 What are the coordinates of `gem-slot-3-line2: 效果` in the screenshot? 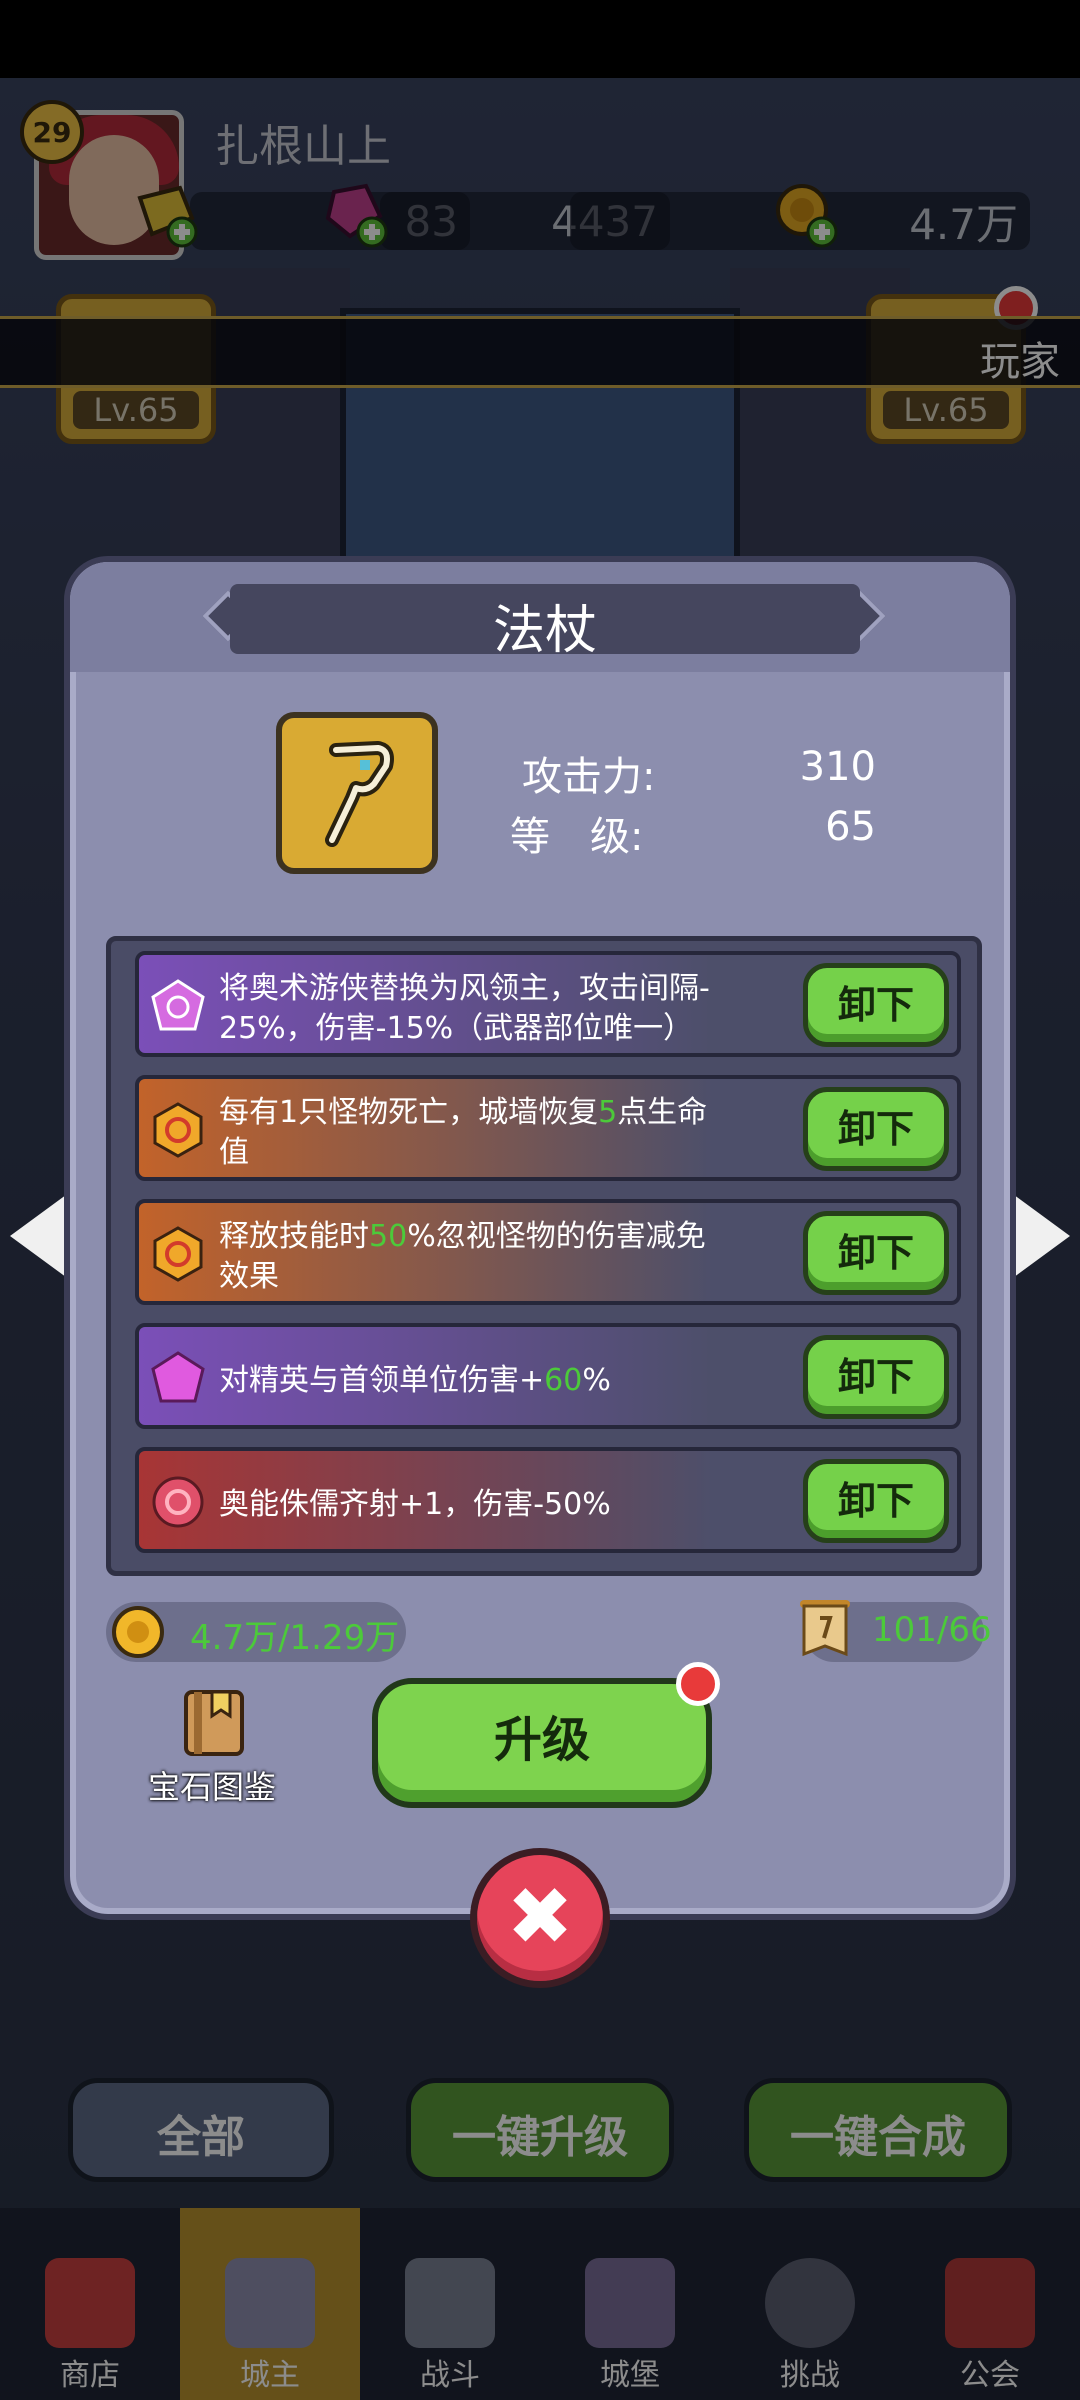 It's located at (249, 1276).